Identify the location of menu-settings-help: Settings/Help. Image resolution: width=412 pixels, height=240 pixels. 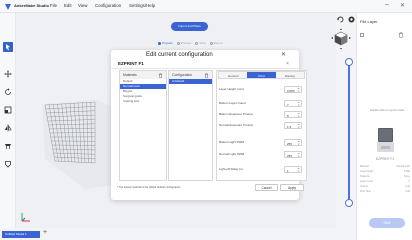
(142, 5).